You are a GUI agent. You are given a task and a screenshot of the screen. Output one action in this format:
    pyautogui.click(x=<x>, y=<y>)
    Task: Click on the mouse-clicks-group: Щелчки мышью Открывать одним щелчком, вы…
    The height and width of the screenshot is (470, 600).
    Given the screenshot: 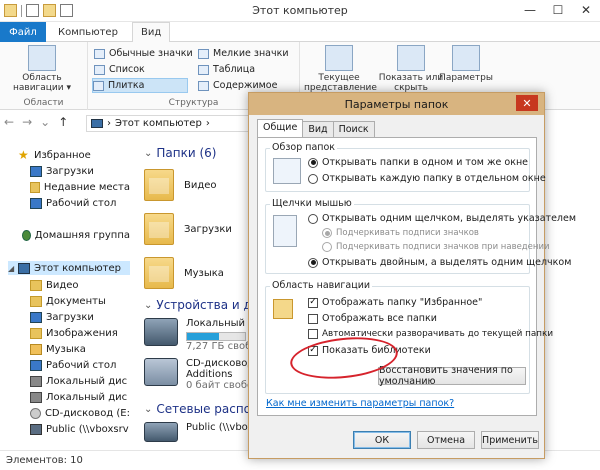 What is the action you would take?
    pyautogui.click(x=420, y=236)
    